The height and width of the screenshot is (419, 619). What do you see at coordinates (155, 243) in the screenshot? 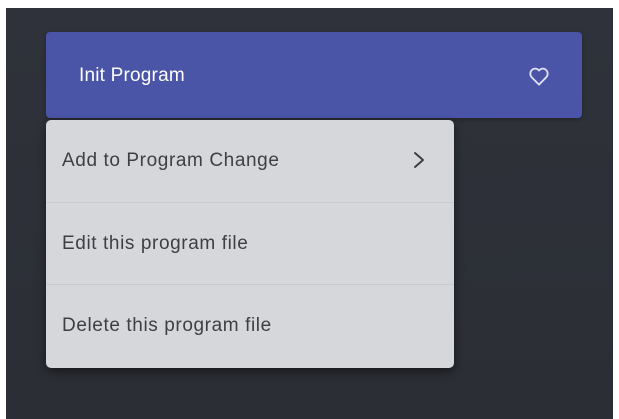
I see `menu-item-label: Edit this program file` at bounding box center [155, 243].